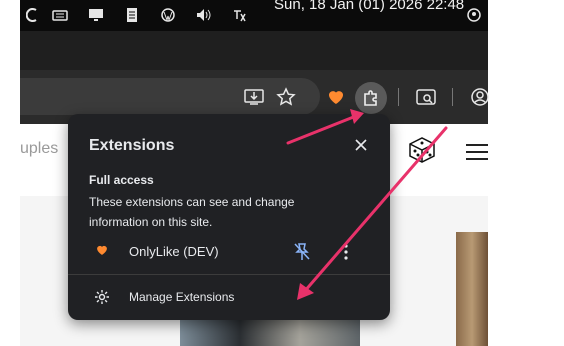 This screenshot has height=346, width=564. I want to click on manage-extensions-button: Manage Extensions, so click(229, 297).